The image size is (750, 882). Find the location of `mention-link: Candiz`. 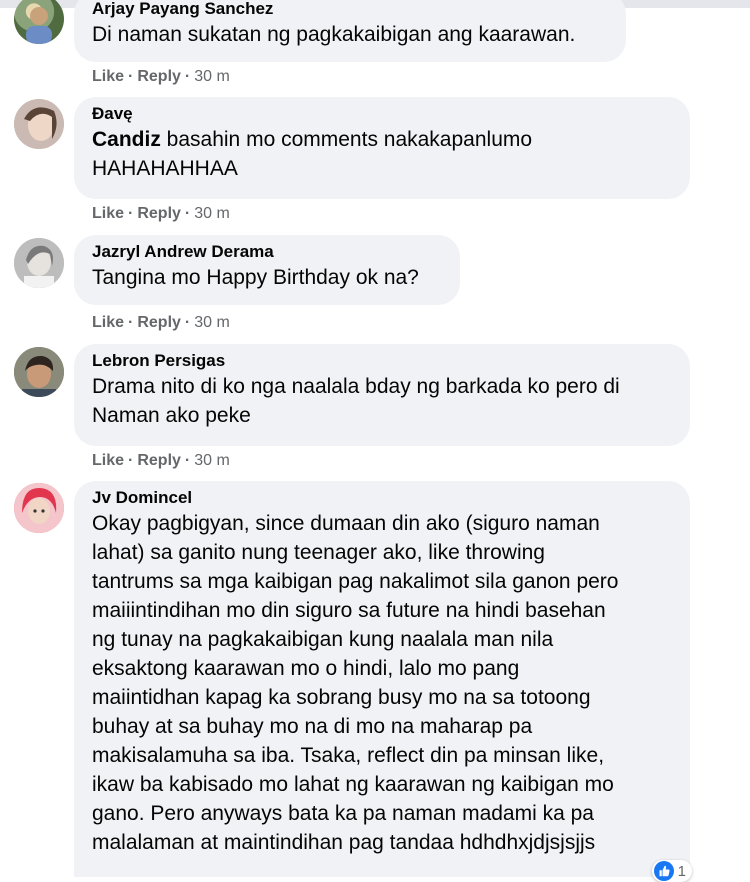

mention-link: Candiz is located at coordinates (126, 139).